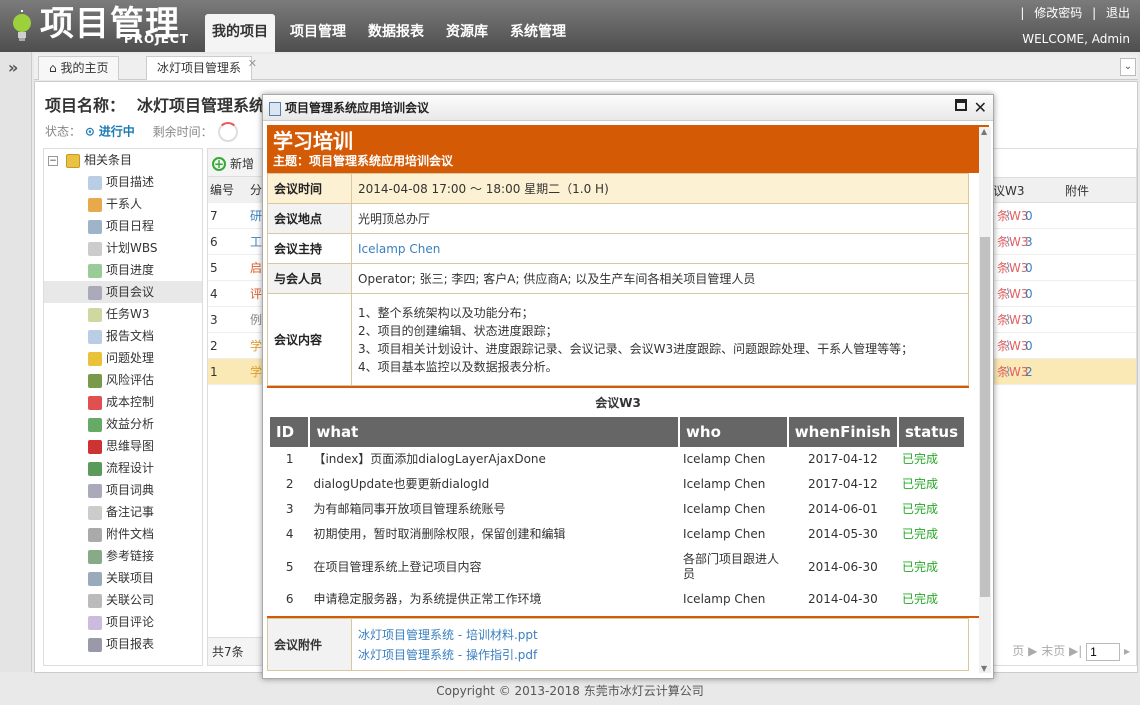 This screenshot has width=1140, height=705. Describe the element at coordinates (123, 182) in the screenshot. I see `tree-item: 项目描述` at that location.